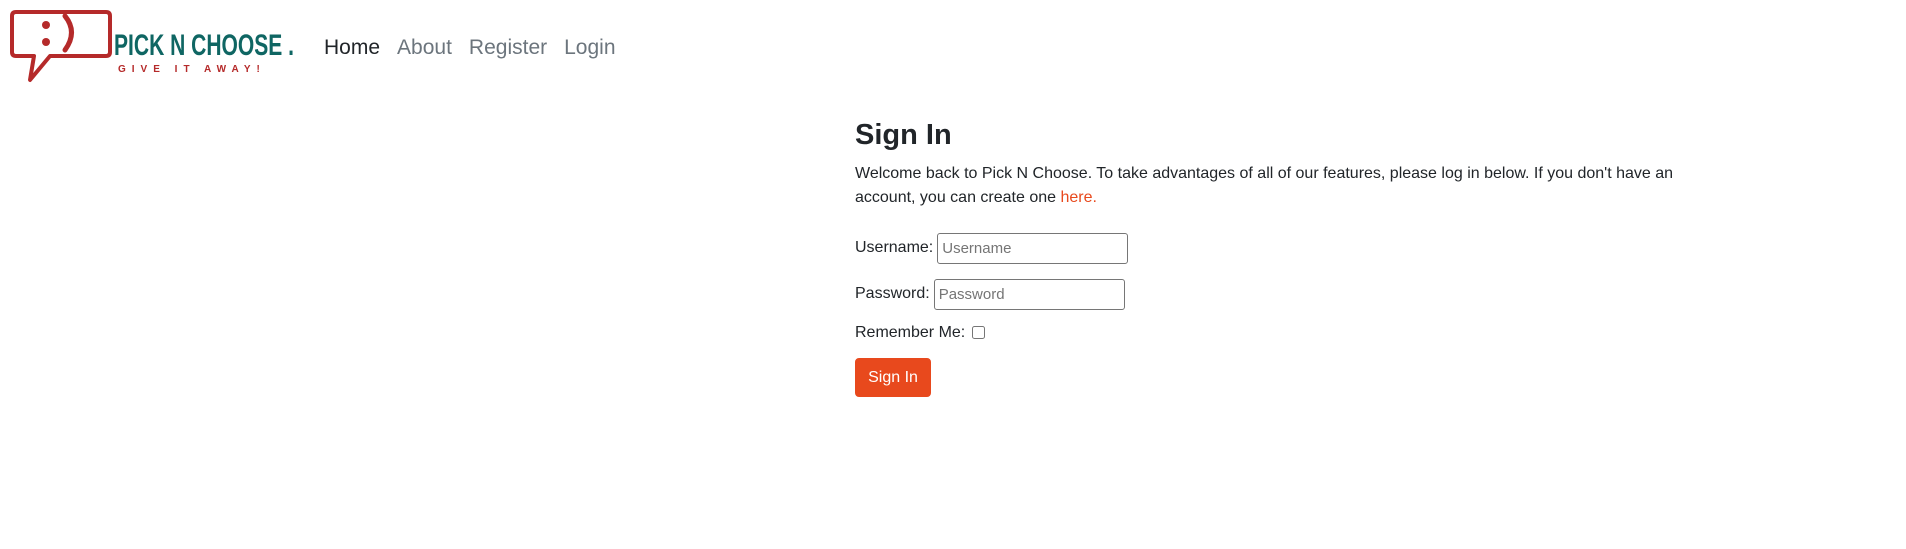 The height and width of the screenshot is (549, 1906). What do you see at coordinates (1275, 248) in the screenshot?
I see `username-row: Username:` at bounding box center [1275, 248].